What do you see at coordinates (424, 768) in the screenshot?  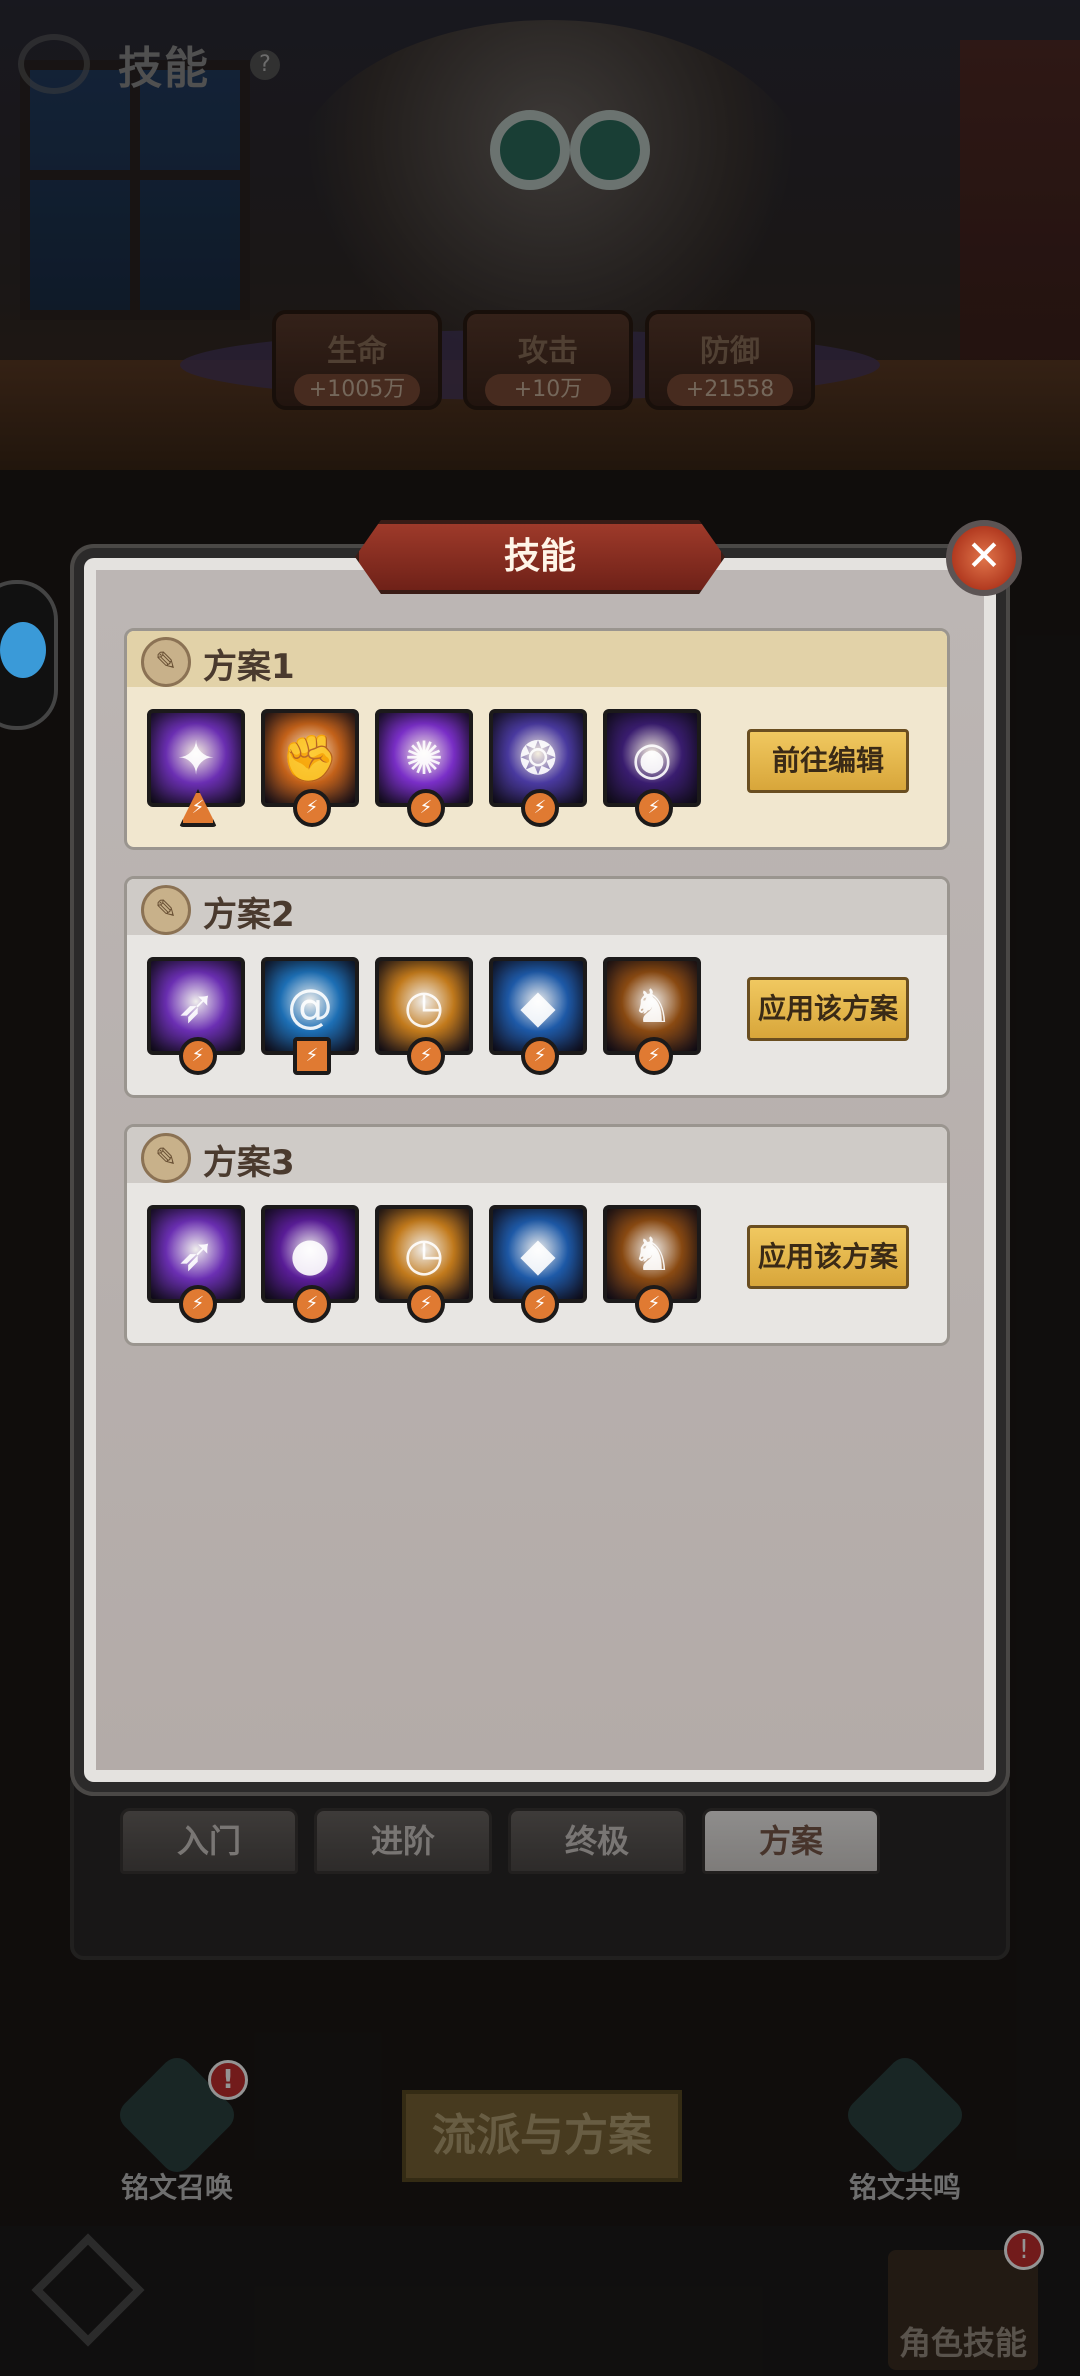 I see `arcane-burst-icon: ✺ ⚡` at bounding box center [424, 768].